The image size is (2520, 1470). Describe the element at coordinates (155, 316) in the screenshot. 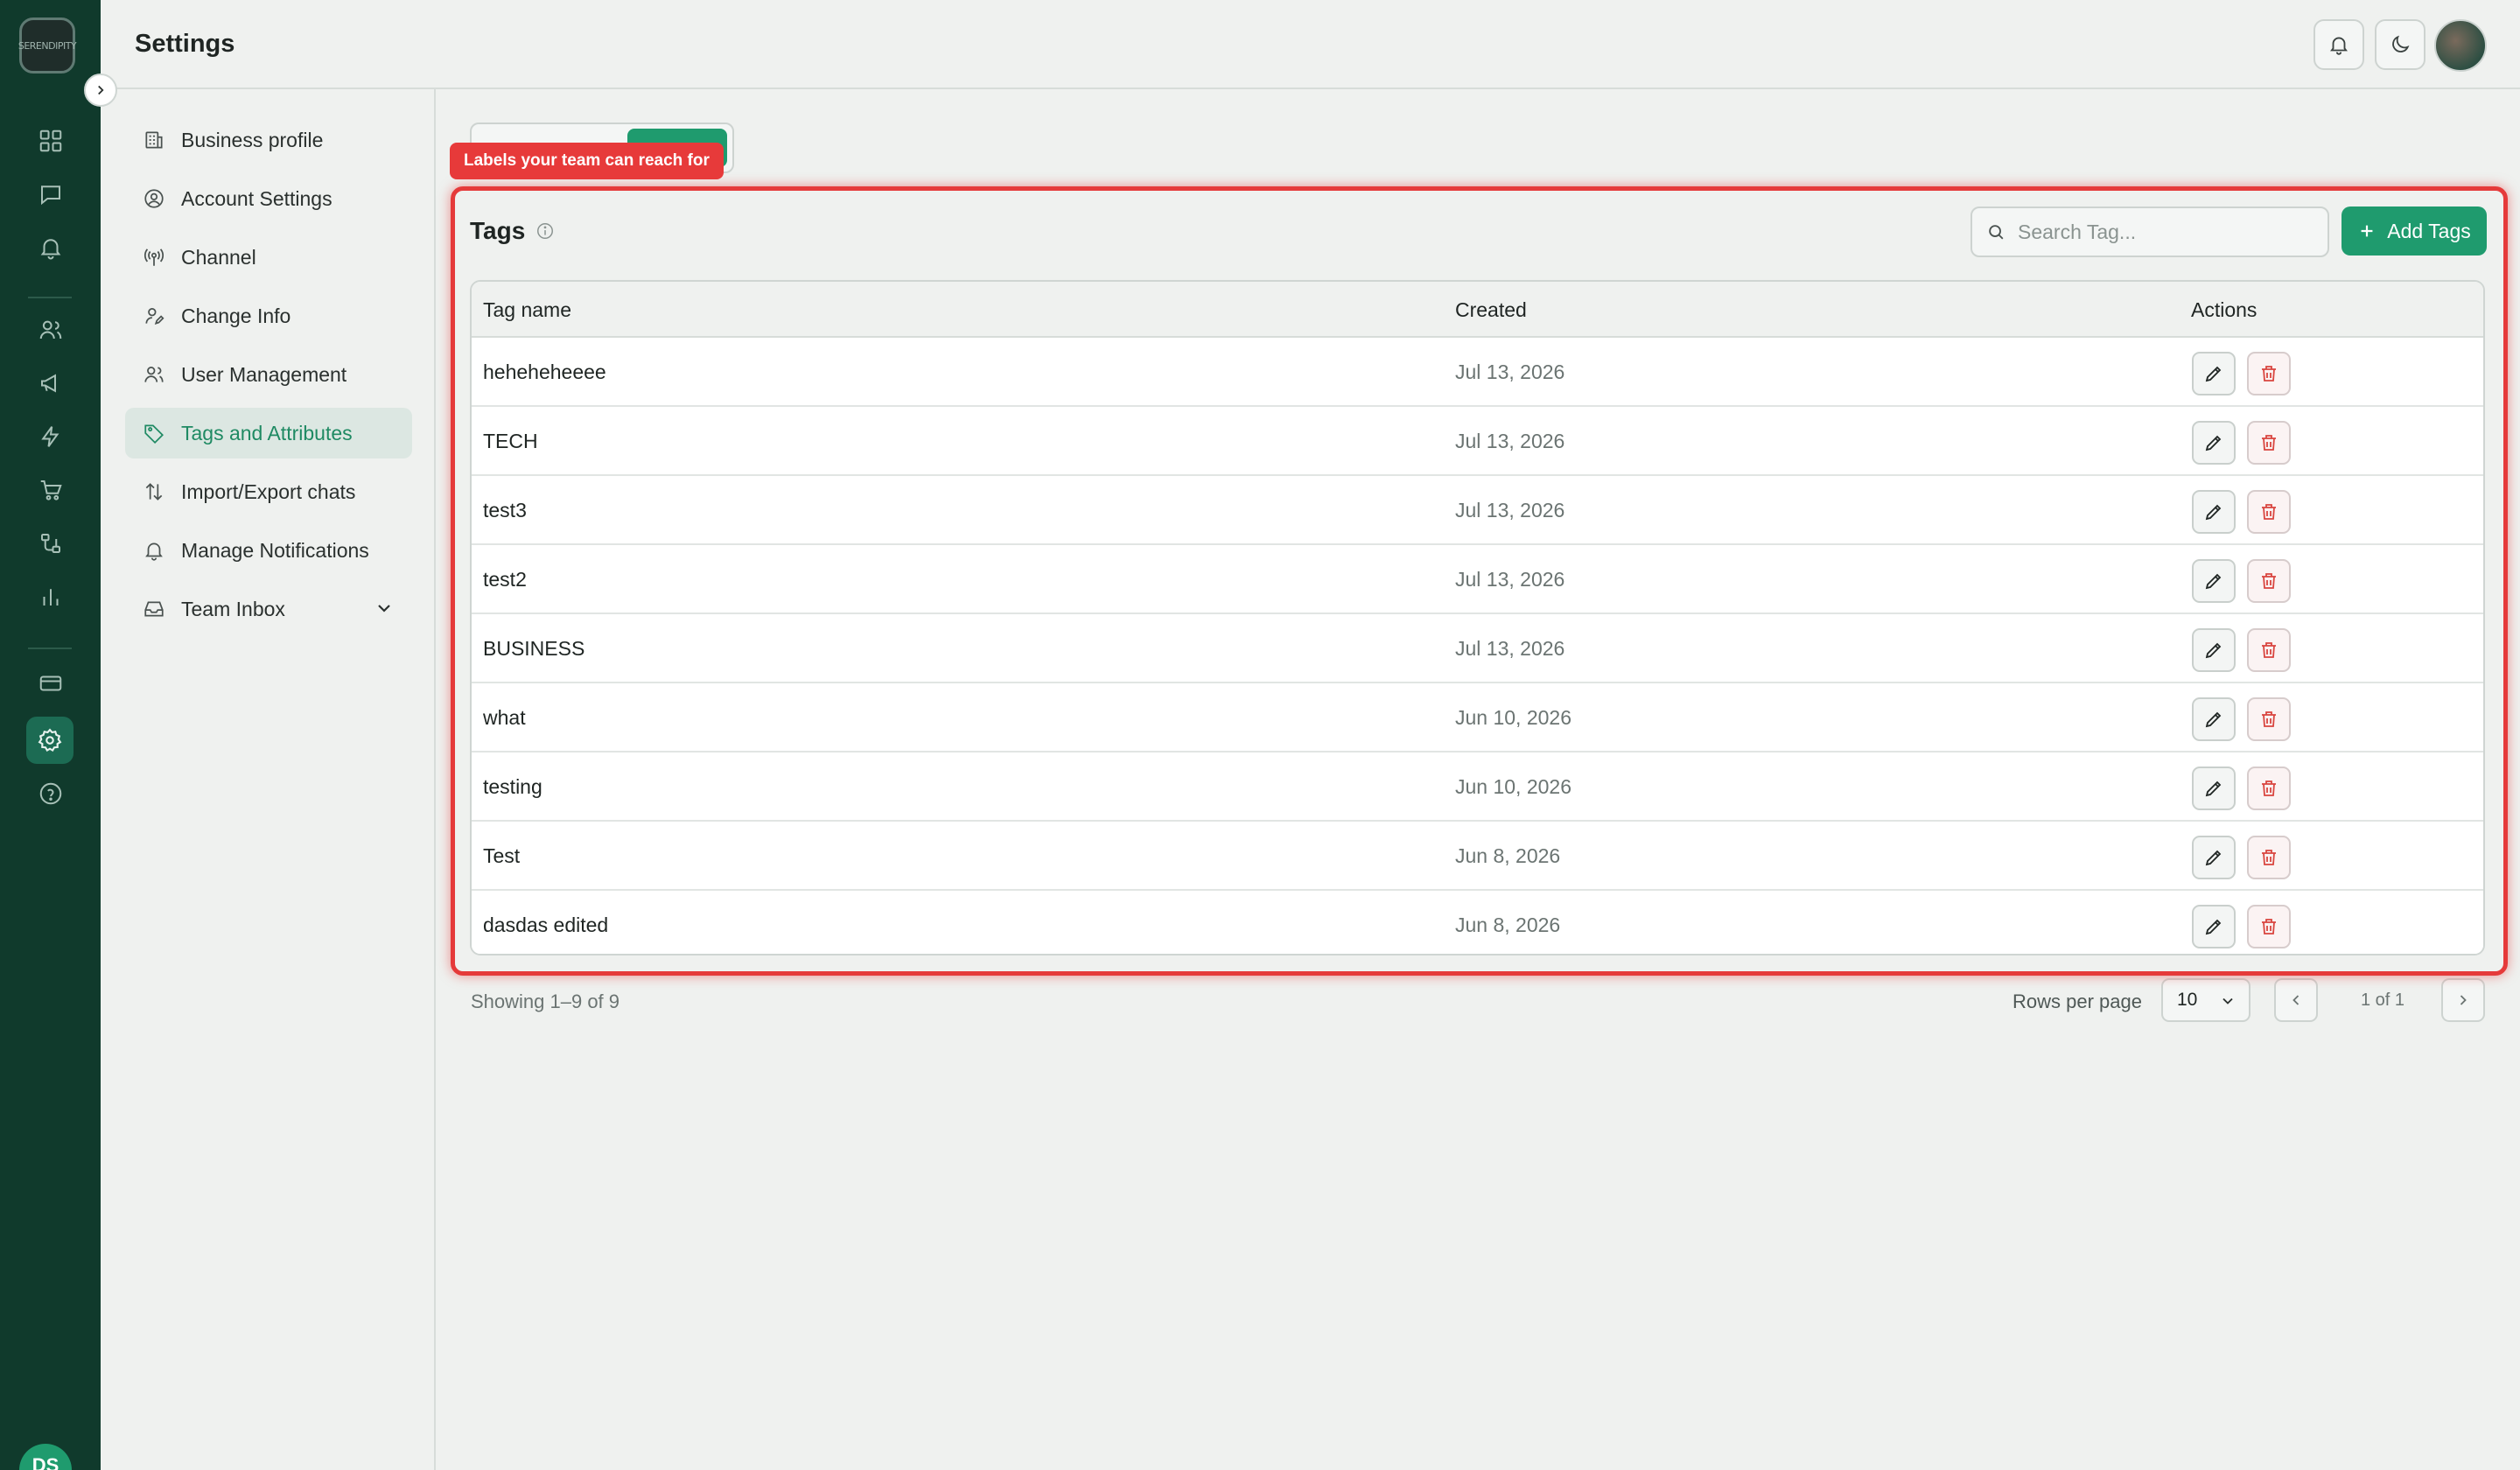

I see `user-edit-icon` at that location.